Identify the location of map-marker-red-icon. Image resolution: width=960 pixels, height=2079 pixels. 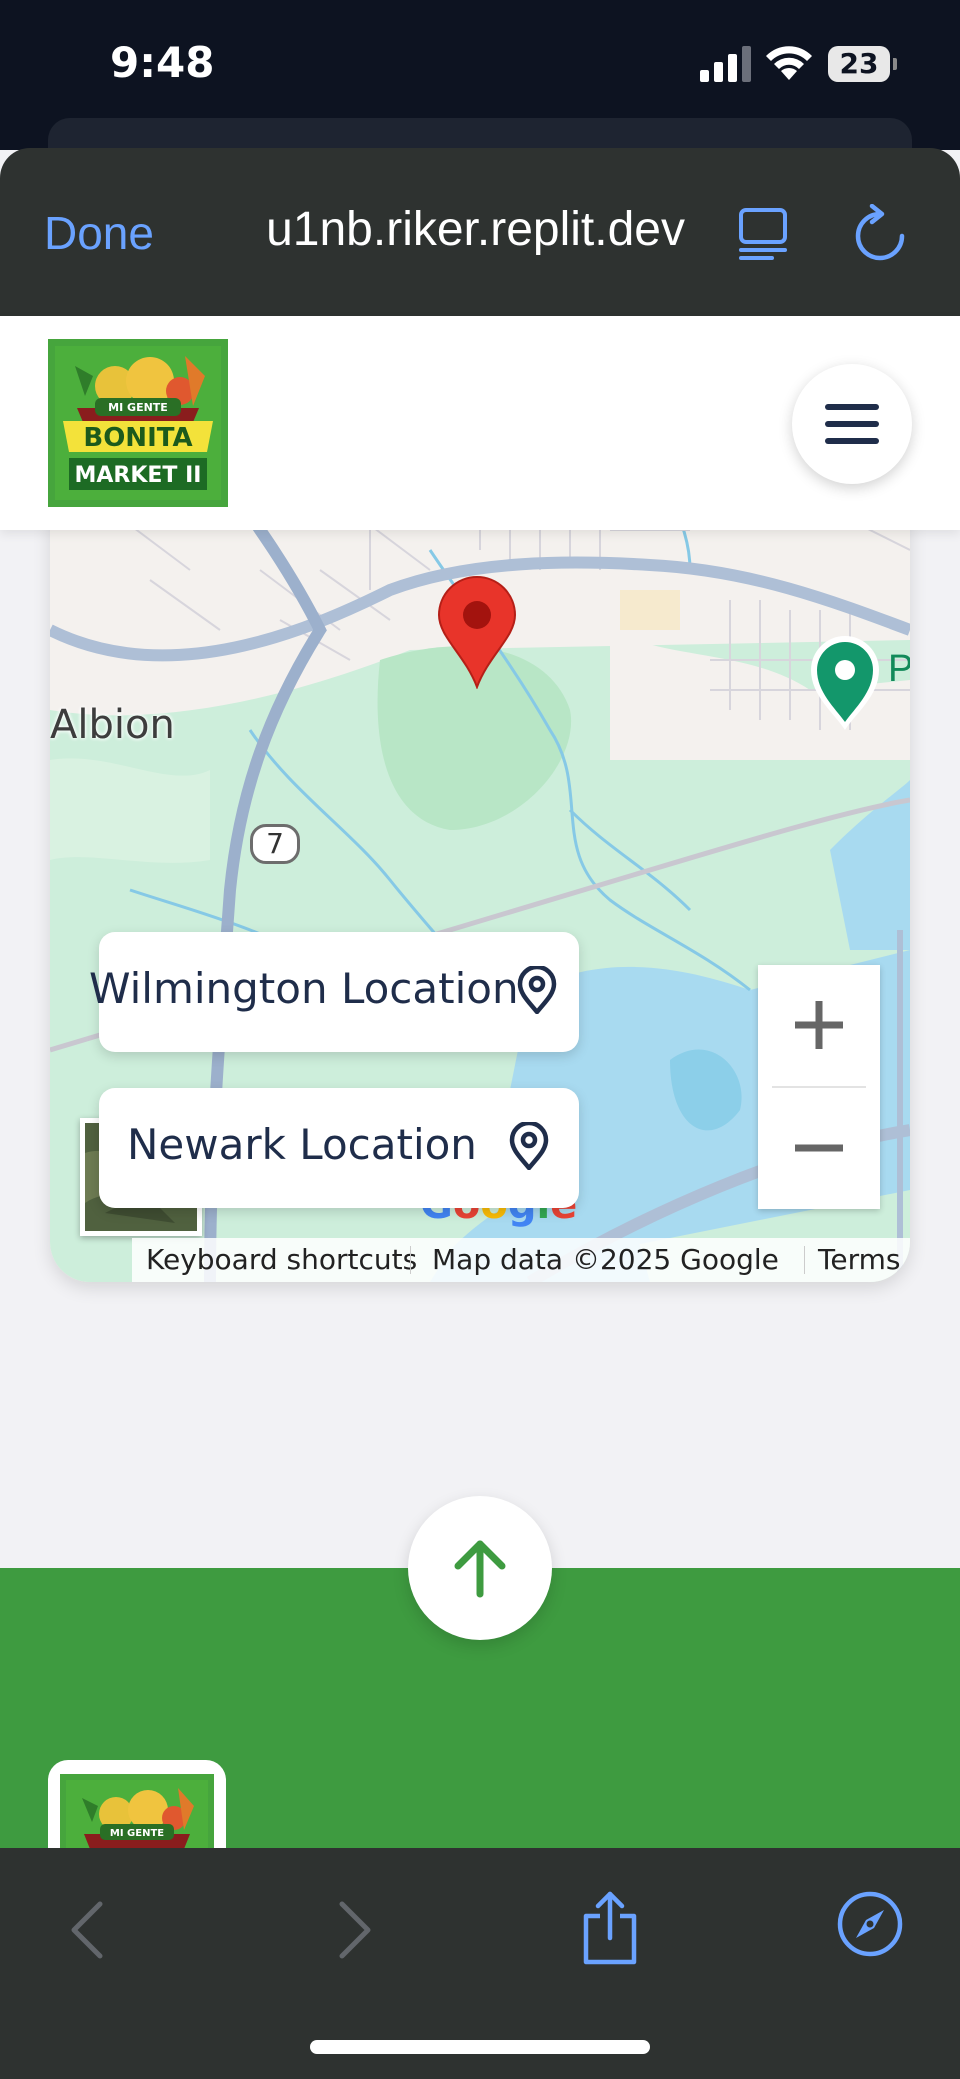
(477, 632).